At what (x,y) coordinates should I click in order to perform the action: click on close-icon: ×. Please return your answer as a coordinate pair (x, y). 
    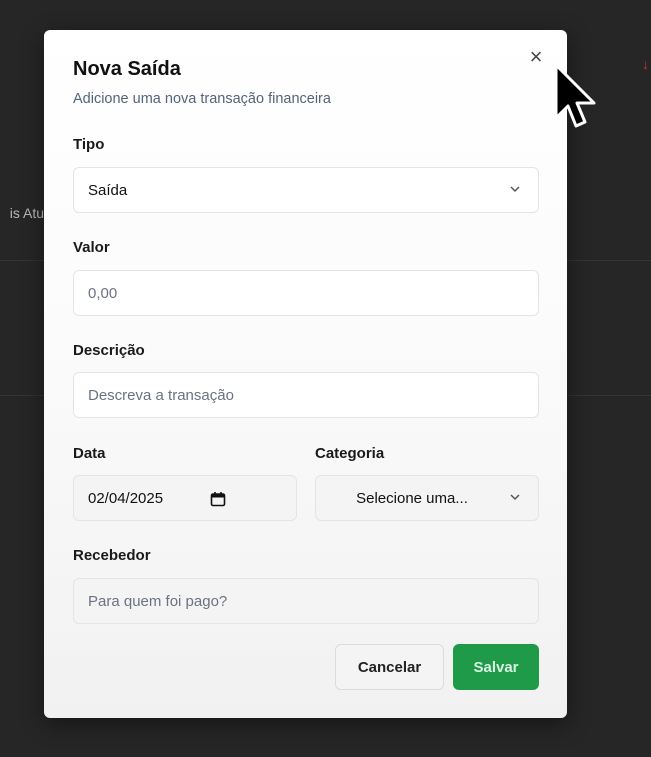
    Looking at the image, I should click on (536, 57).